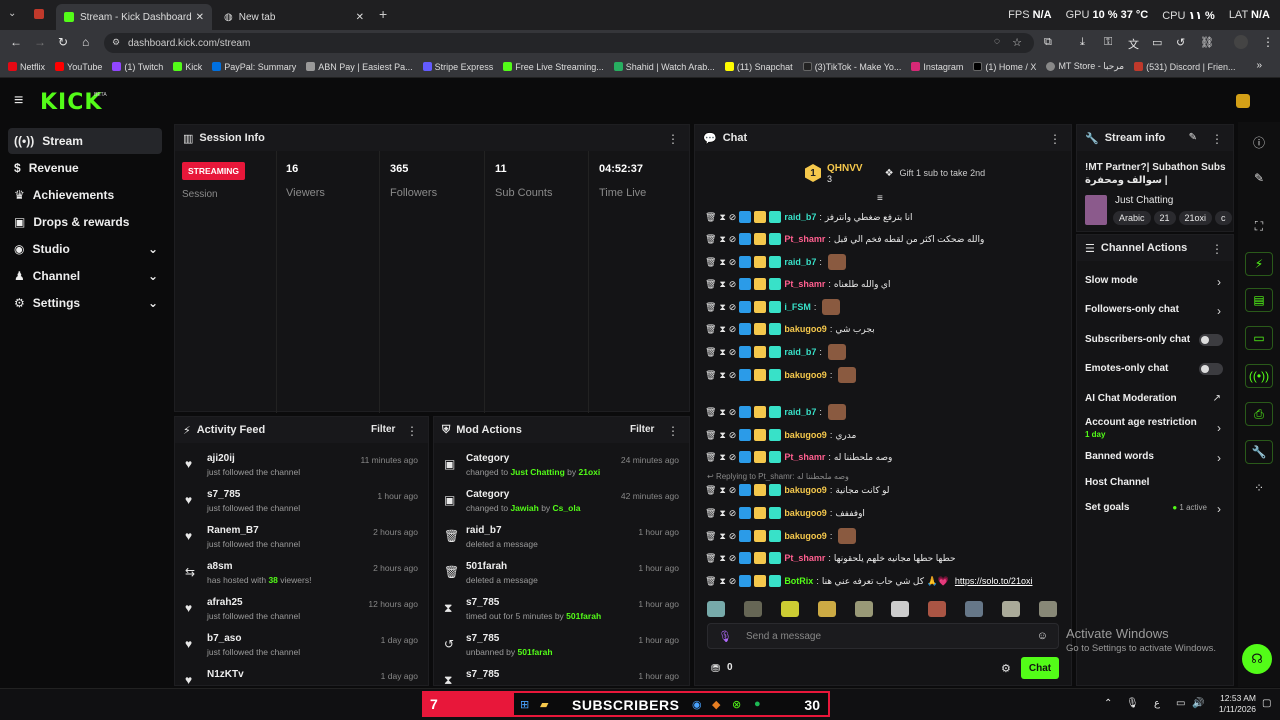  What do you see at coordinates (1155, 314) in the screenshot?
I see `action-followers-only: Followers-only chat ›` at bounding box center [1155, 314].